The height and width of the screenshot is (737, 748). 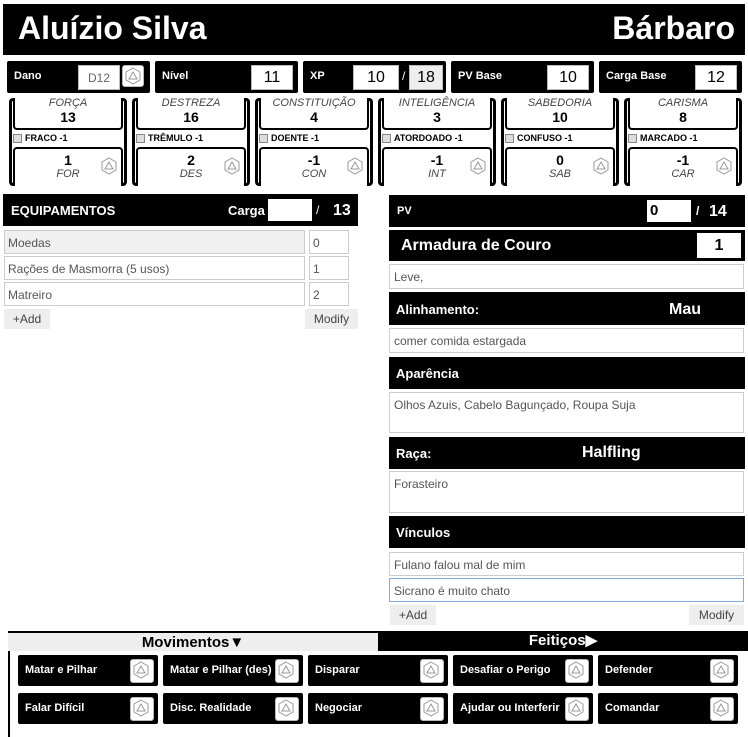 What do you see at coordinates (233, 708) in the screenshot?
I see `move-button: Disc. Realidade` at bounding box center [233, 708].